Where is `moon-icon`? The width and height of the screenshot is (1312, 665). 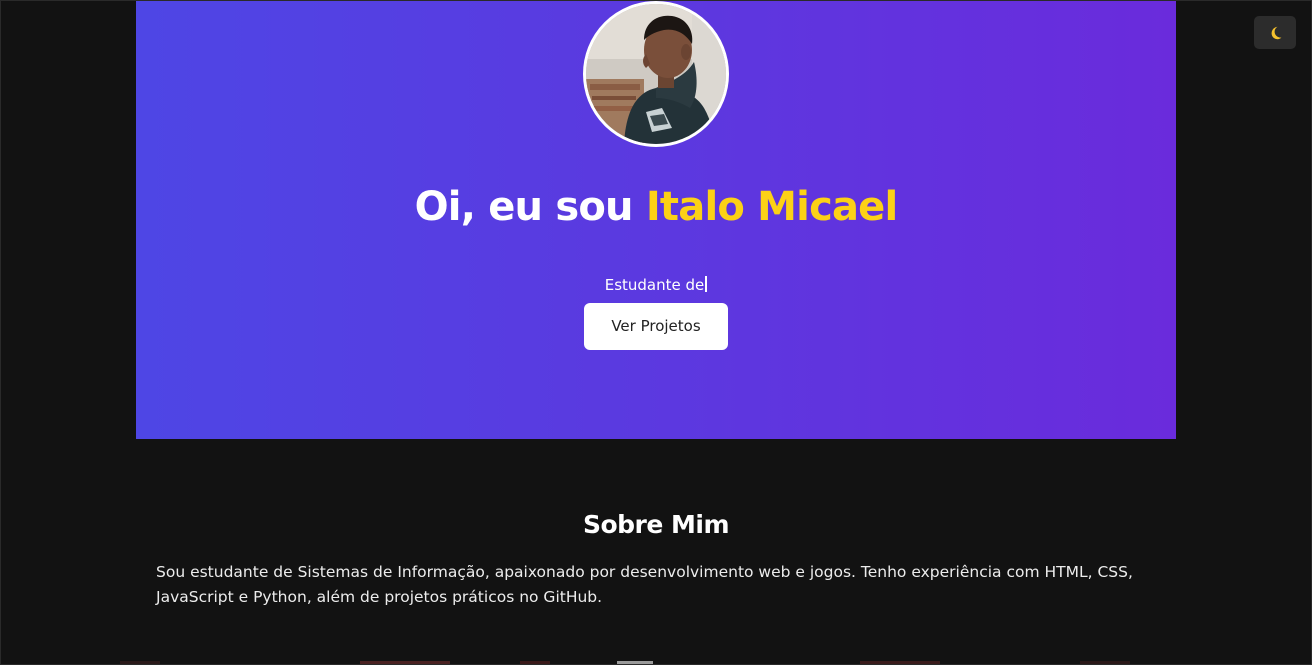
moon-icon is located at coordinates (1276, 33).